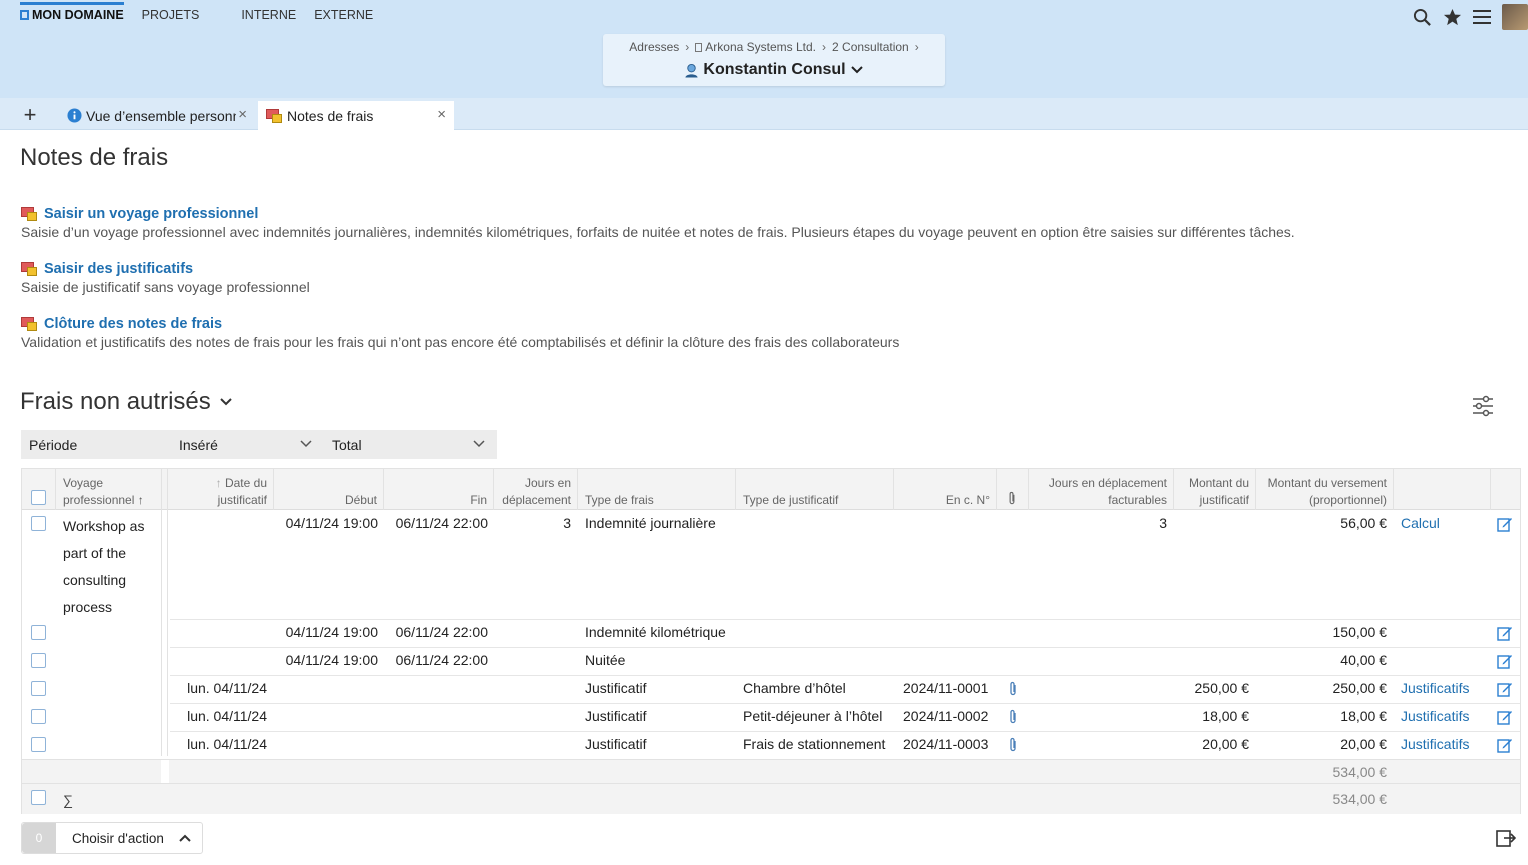 The image size is (1528, 865). What do you see at coordinates (771, 798) in the screenshot?
I see `total-row: ∑ 534,00 €` at bounding box center [771, 798].